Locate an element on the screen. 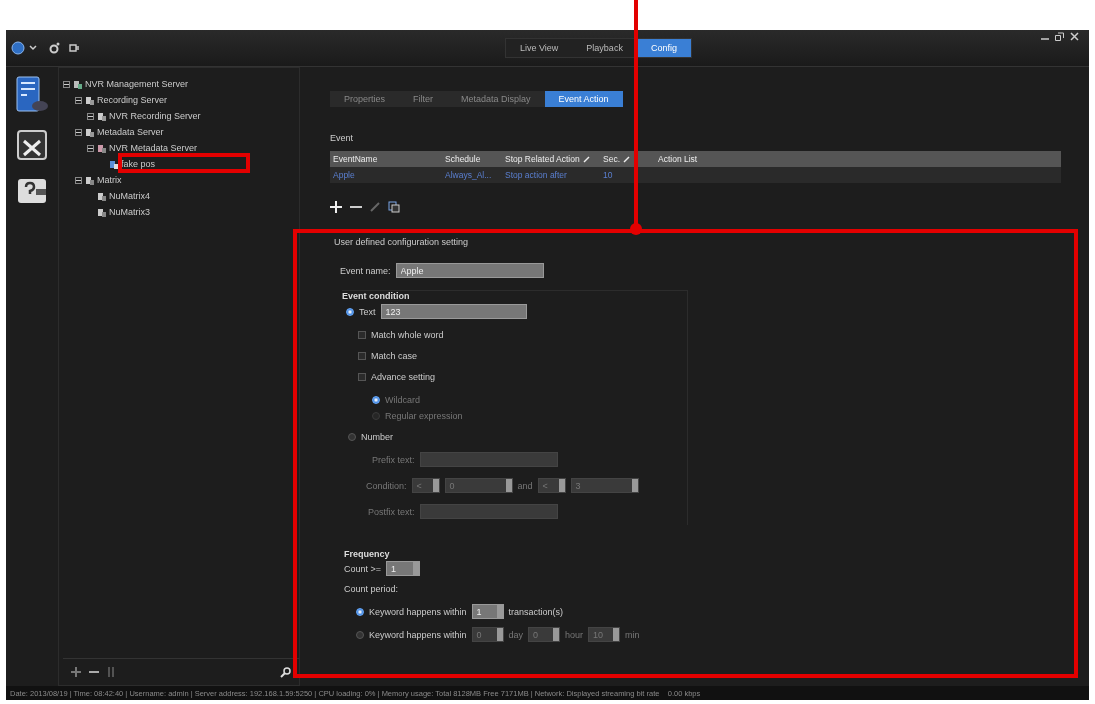  section-title: User defined configuration setting is located at coordinates (402, 242).